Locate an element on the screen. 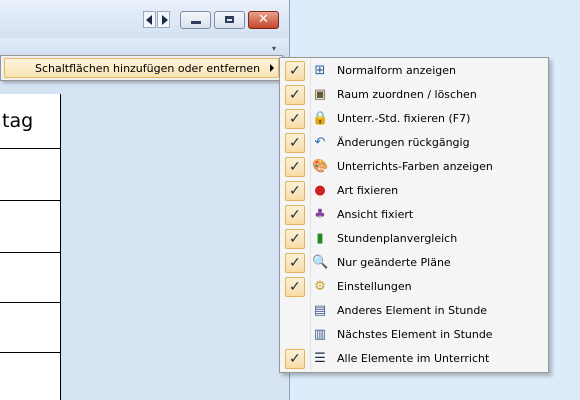 This screenshot has width=580, height=400. all-elements-icon: ☰ is located at coordinates (320, 358).